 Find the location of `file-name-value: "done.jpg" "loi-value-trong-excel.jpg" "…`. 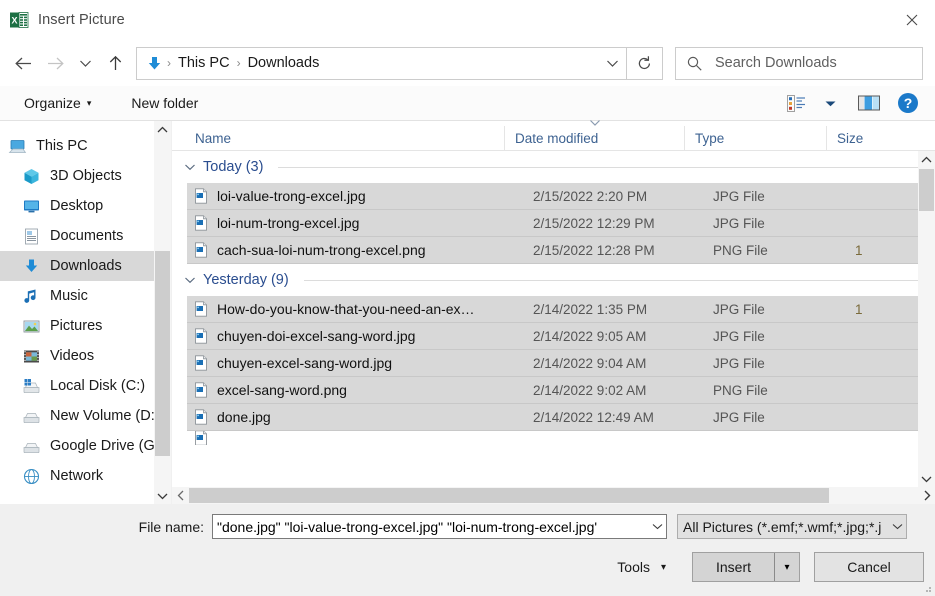

file-name-value: "done.jpg" "loi-value-trong-excel.jpg" "… is located at coordinates (433, 527).